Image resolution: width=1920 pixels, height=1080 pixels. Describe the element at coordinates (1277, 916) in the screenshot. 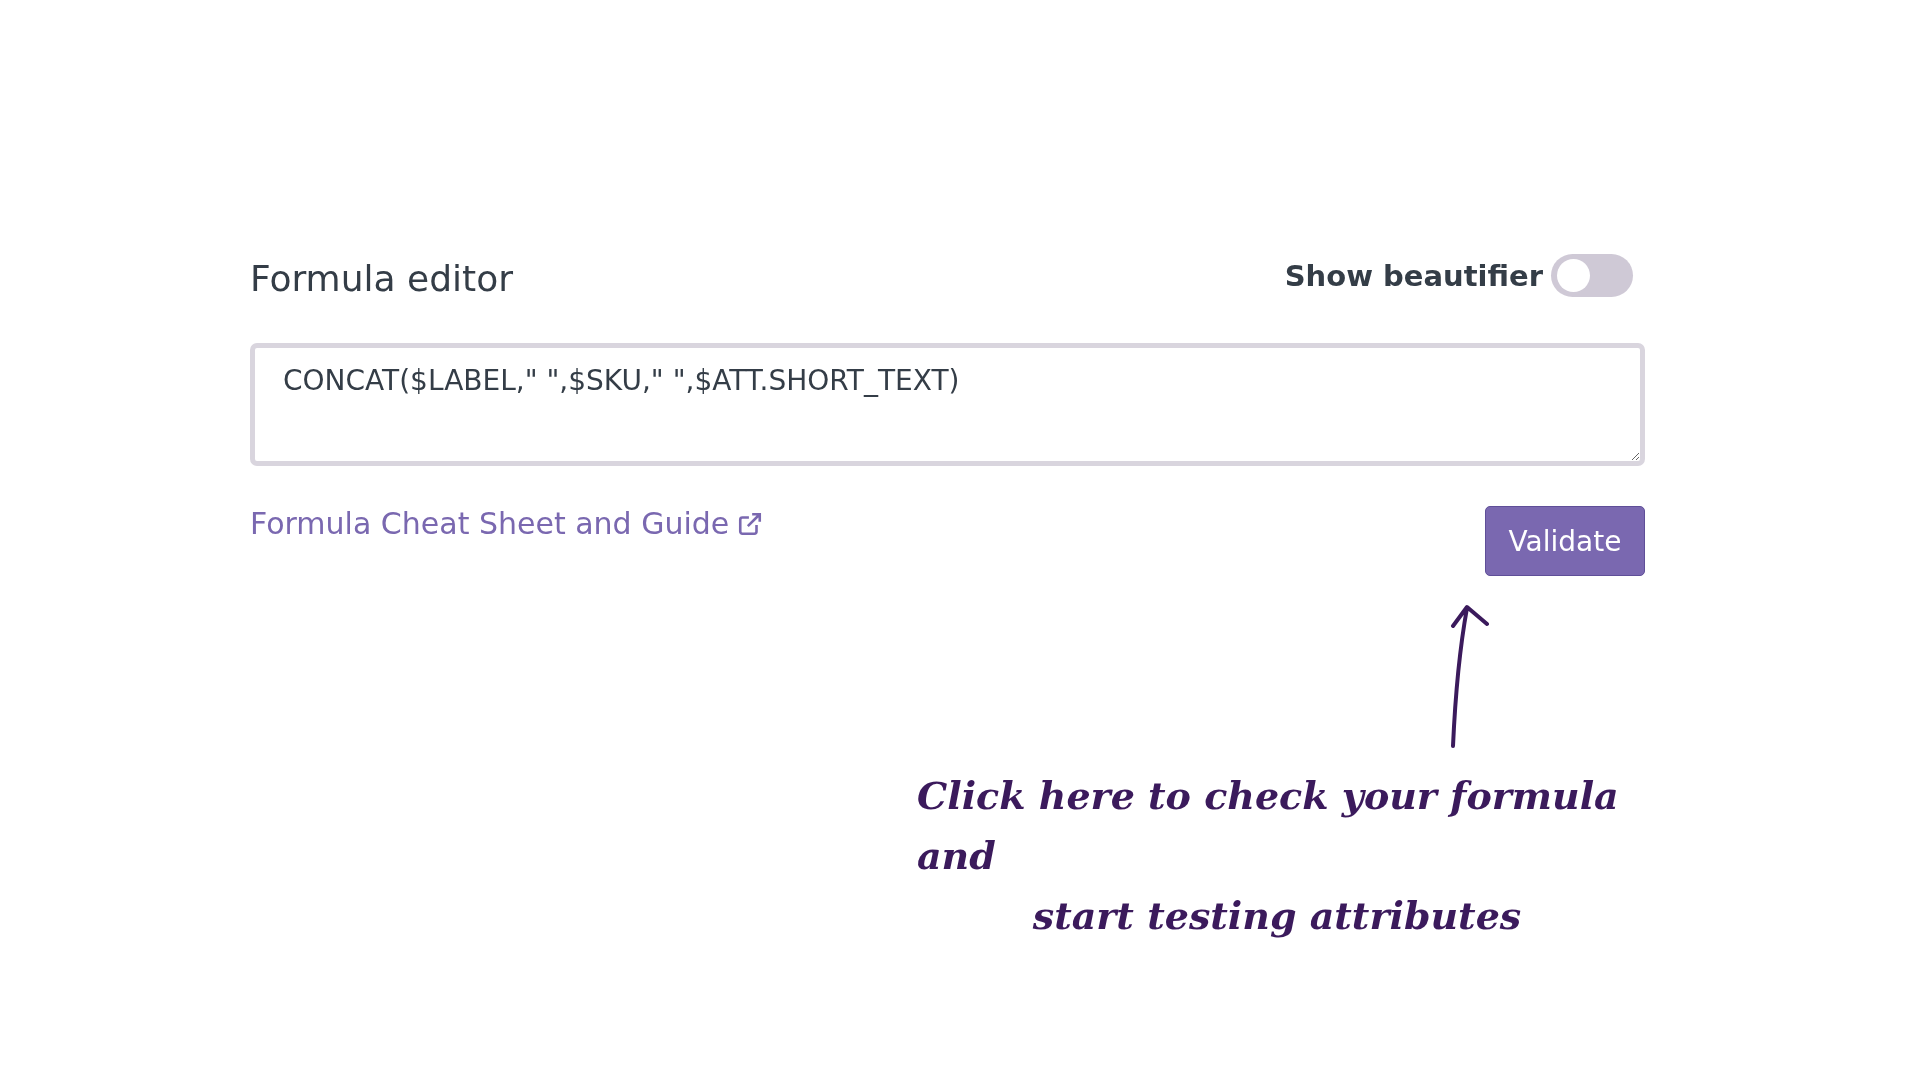

I see `annotation-text: start testing attributes` at that location.